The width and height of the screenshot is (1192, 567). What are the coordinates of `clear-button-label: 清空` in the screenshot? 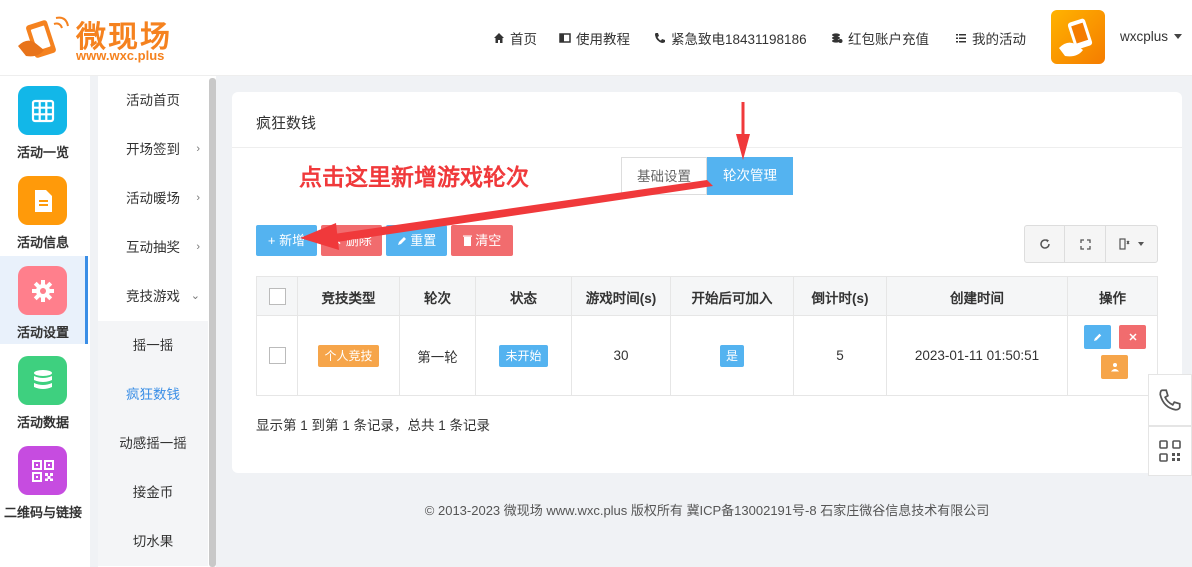 It's located at (488, 240).